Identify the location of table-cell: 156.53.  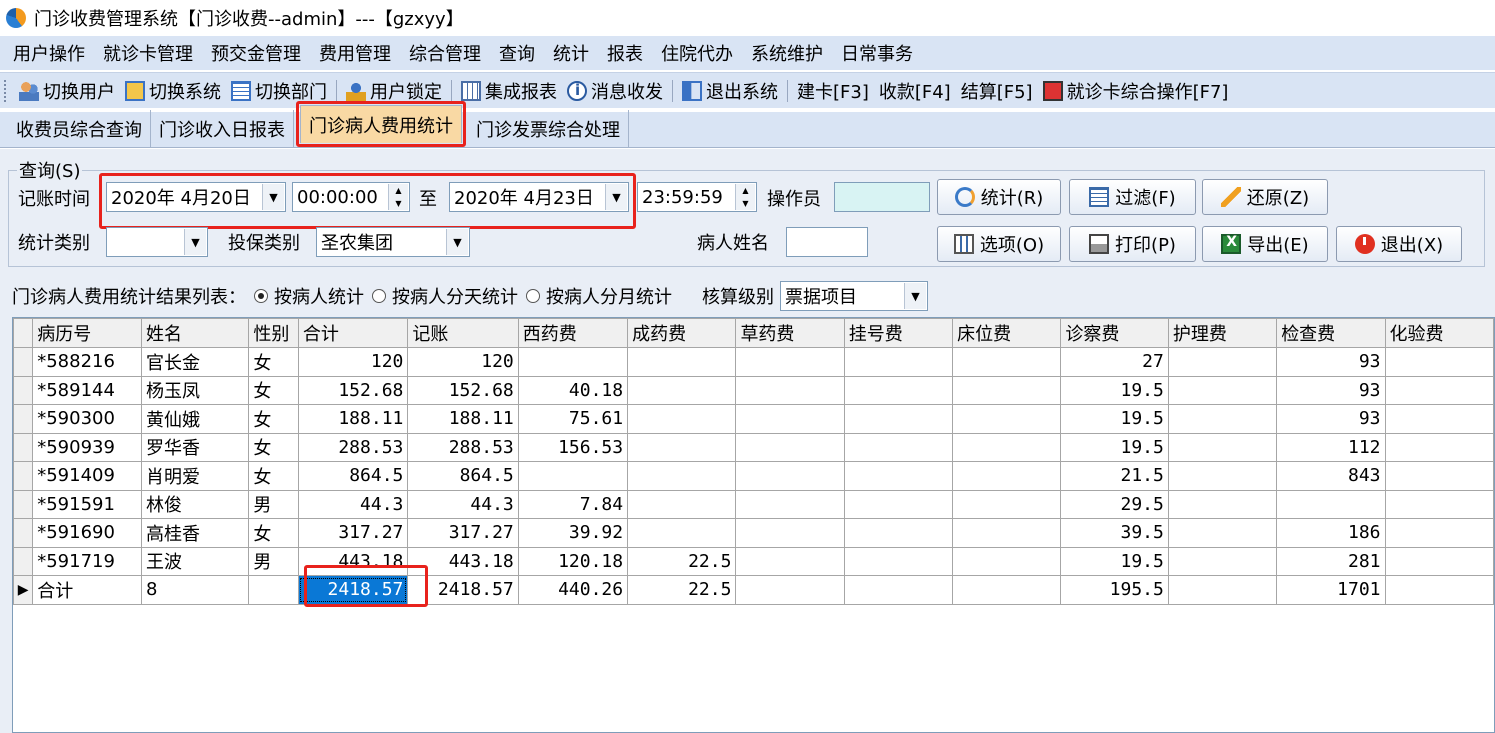
(573, 447).